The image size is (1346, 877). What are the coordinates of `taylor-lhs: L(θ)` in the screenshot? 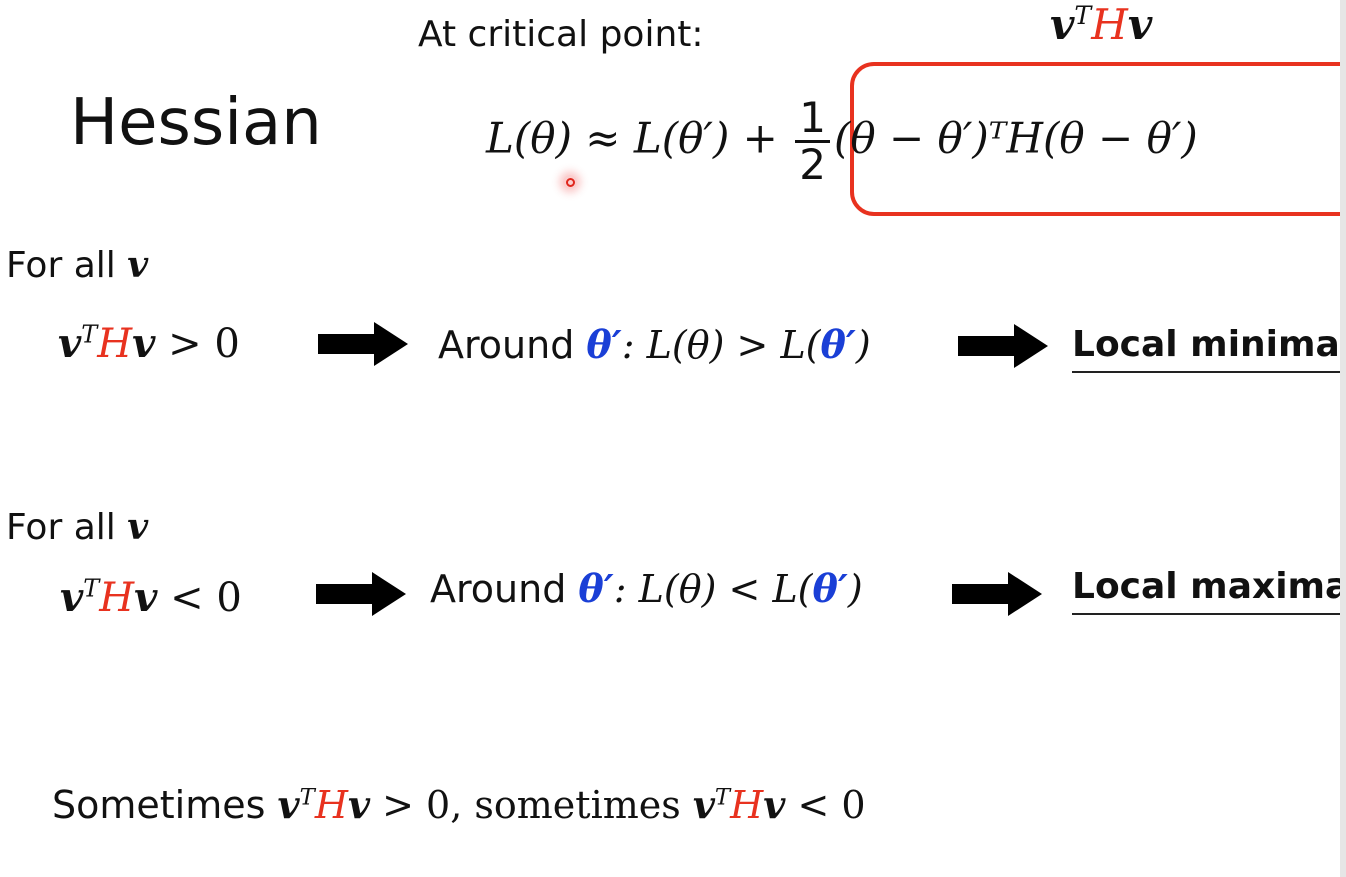 It's located at (529, 138).